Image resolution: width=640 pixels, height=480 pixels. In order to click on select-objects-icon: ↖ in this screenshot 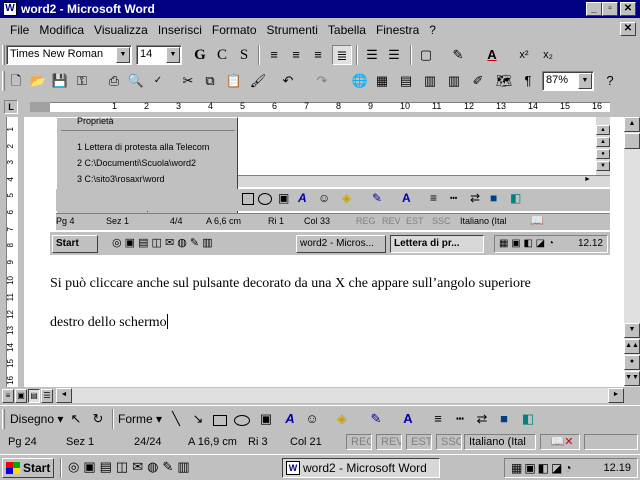, I will do `click(76, 419)`.